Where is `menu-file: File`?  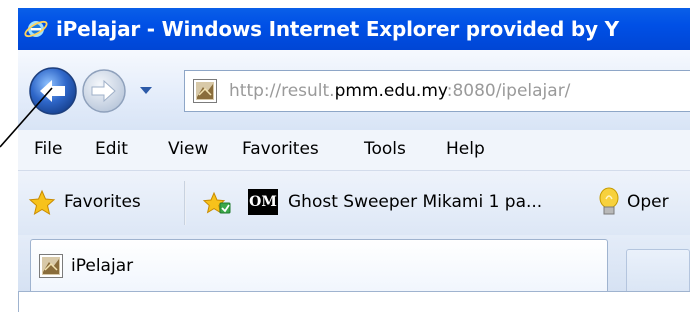
menu-file: File is located at coordinates (48, 149).